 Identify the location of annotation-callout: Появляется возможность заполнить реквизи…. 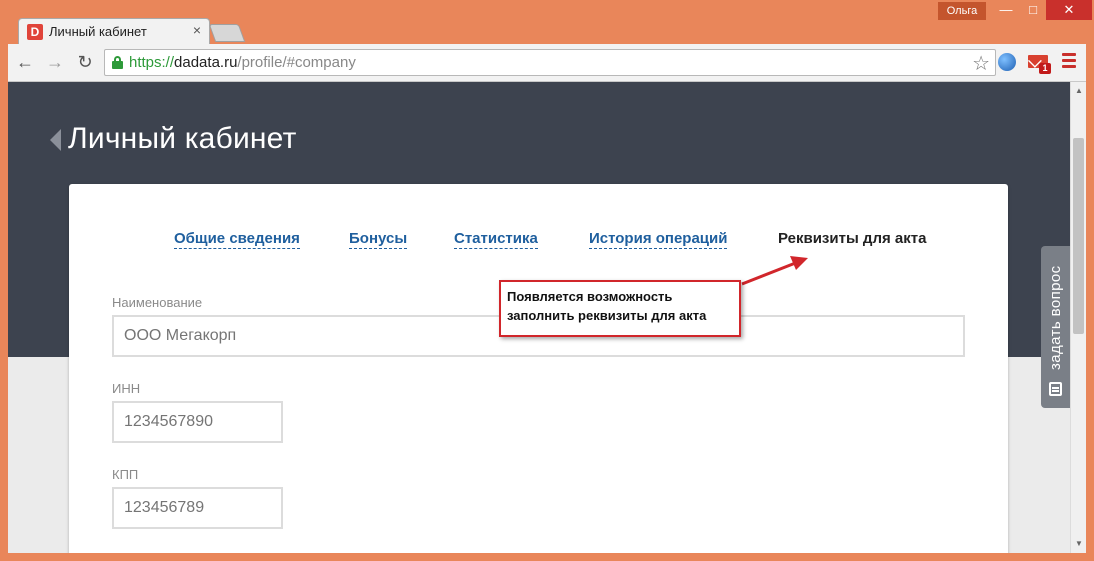
(620, 308).